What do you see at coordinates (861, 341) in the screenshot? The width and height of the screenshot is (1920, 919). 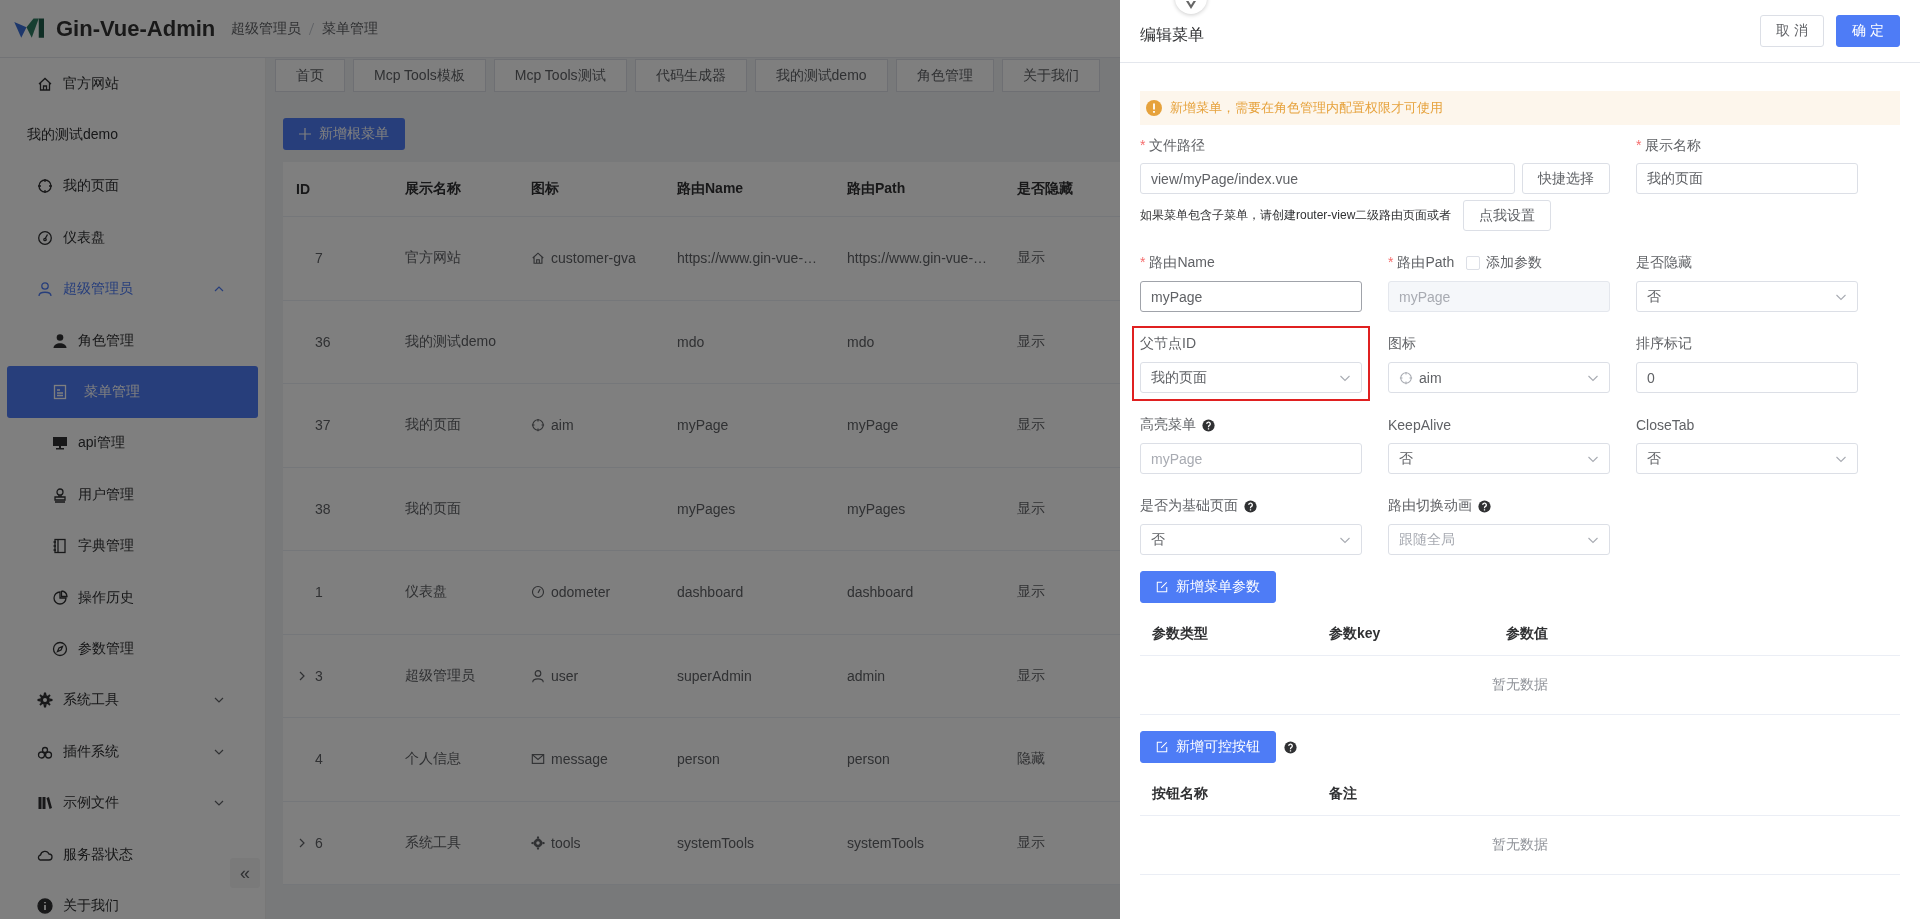 I see `table-cell-text: mdo` at bounding box center [861, 341].